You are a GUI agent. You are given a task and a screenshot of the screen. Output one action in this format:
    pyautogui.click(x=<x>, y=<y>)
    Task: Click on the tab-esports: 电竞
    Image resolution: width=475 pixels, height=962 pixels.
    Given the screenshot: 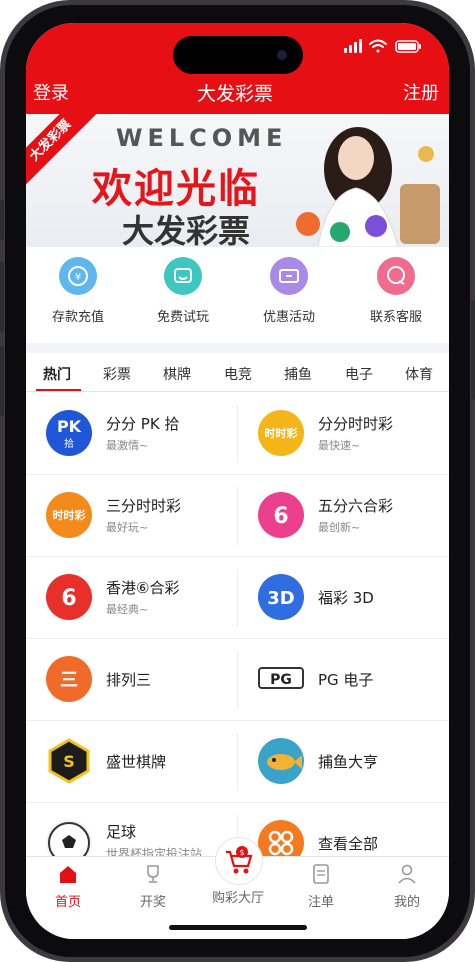 What is the action you would take?
    pyautogui.click(x=238, y=374)
    